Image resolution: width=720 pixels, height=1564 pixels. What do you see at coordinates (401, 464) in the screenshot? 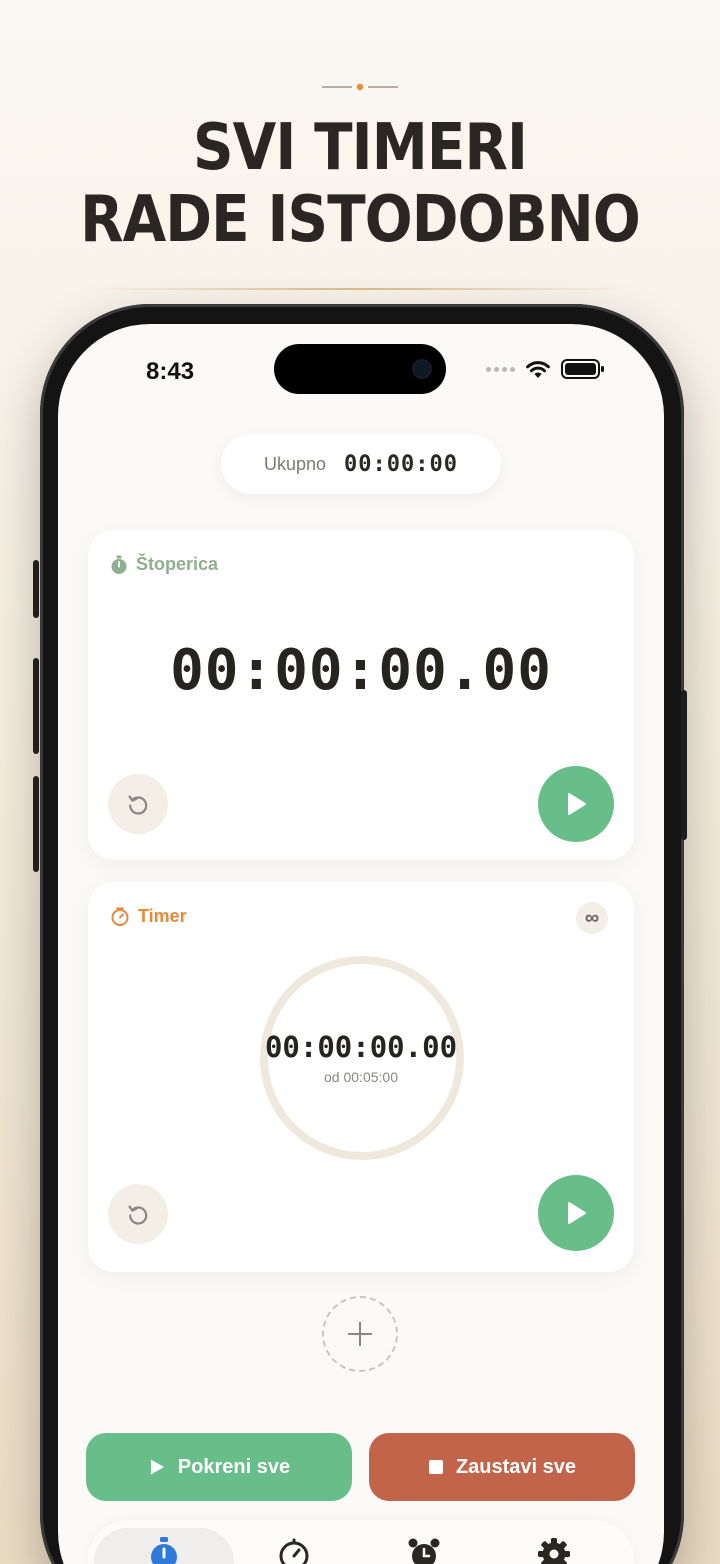
I see `total-value: 00:00:00` at bounding box center [401, 464].